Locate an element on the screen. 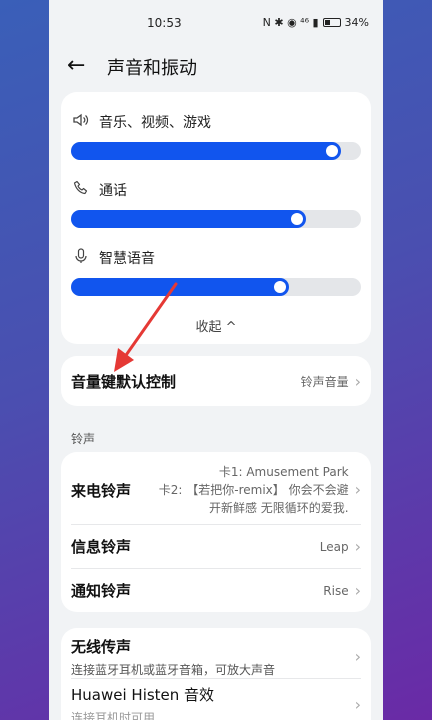 The width and height of the screenshot is (432, 720). volume-slider-call is located at coordinates (216, 219).